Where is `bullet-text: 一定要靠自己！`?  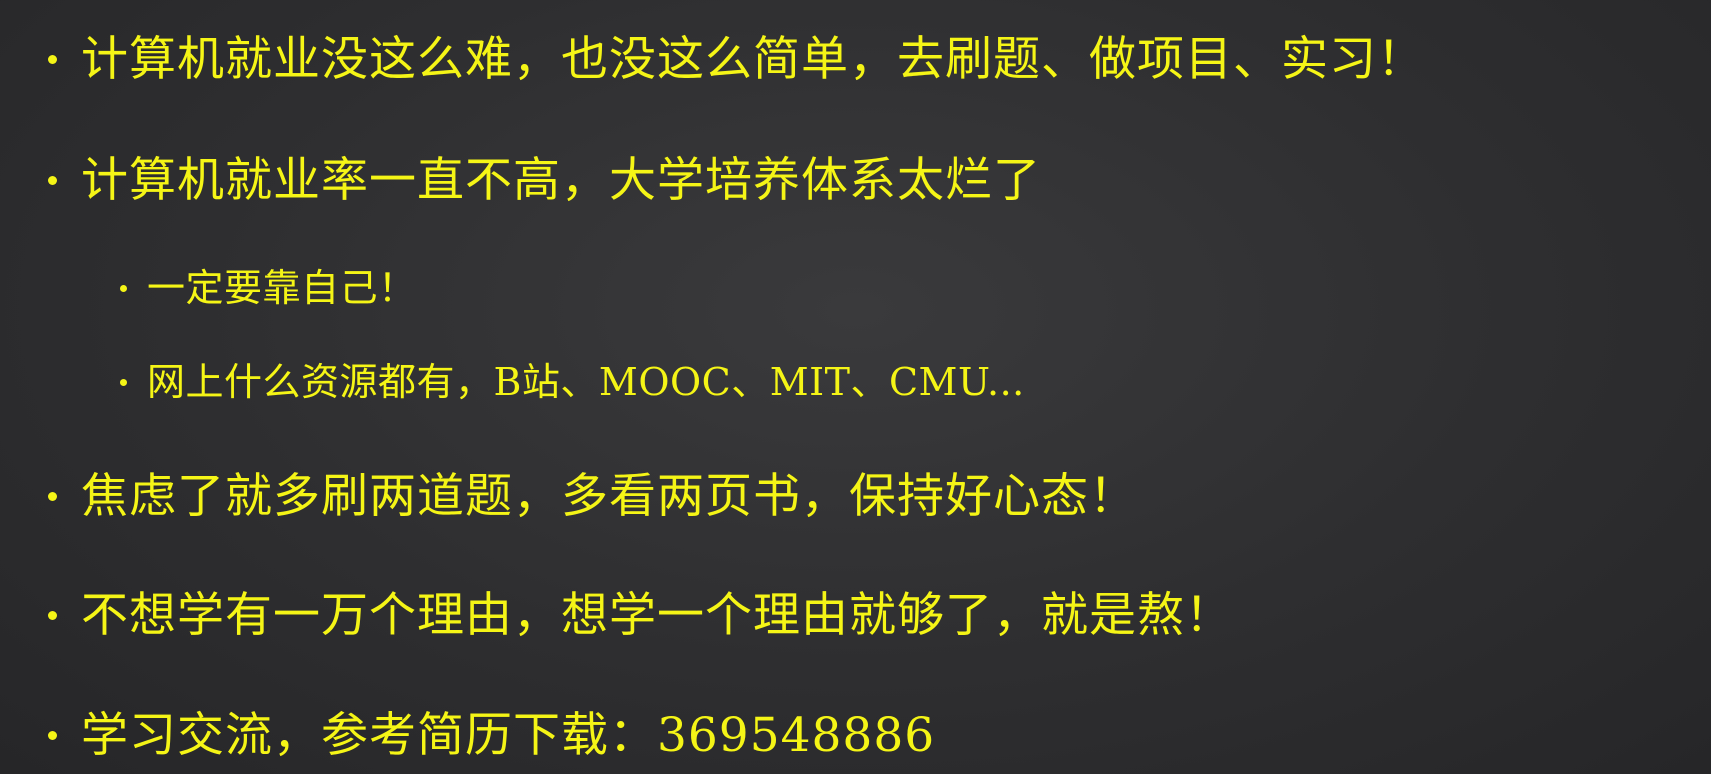
bullet-text: 一定要靠自己！ is located at coordinates (282, 288).